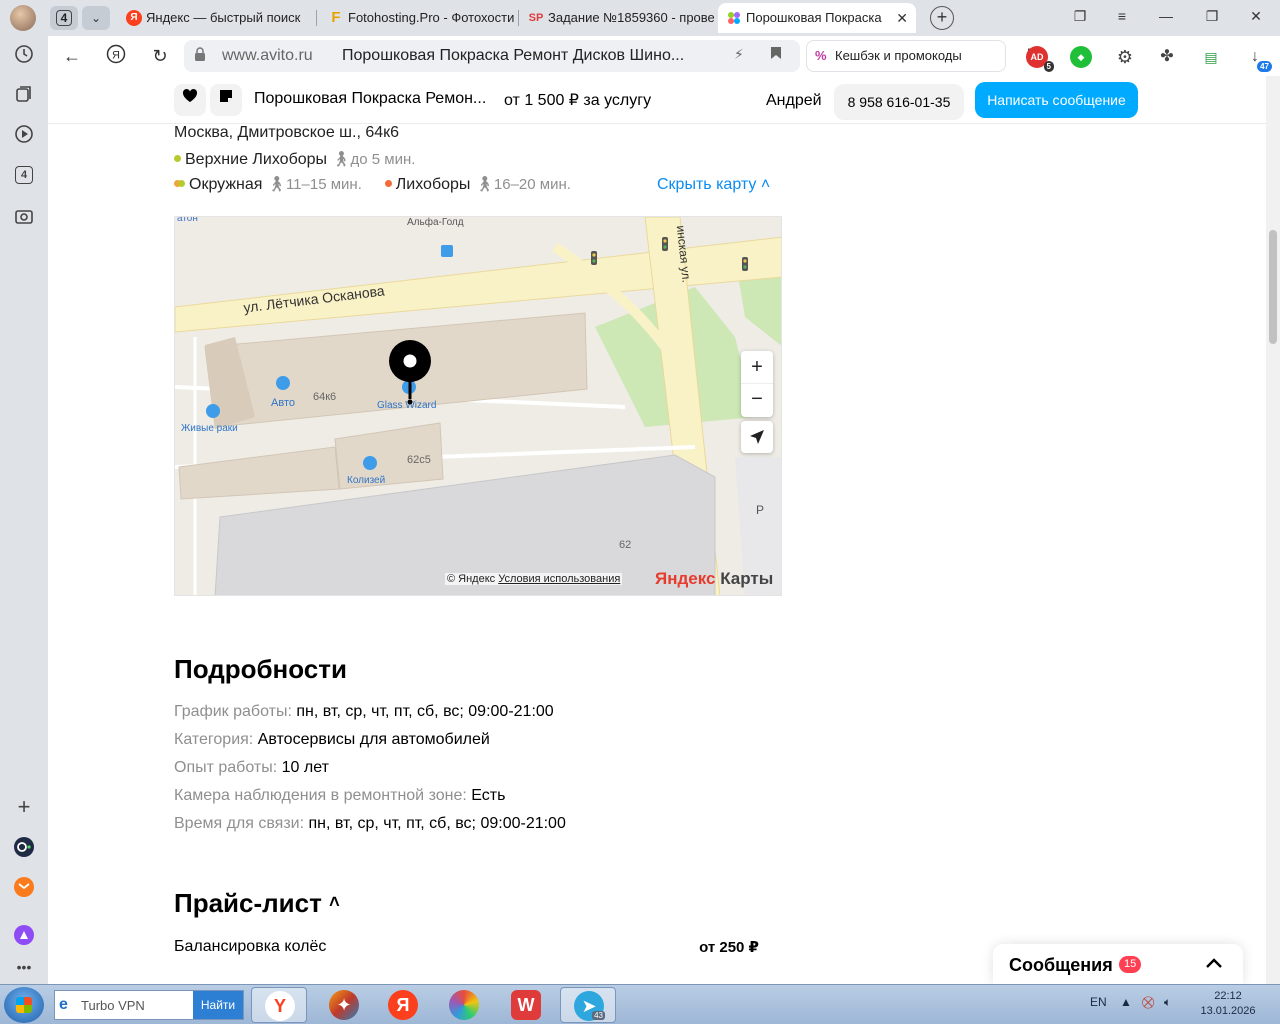 Image resolution: width=1280 pixels, height=1024 pixels. Describe the element at coordinates (559, 579) in the screenshot. I see `map-terms-link: Условия использования` at that location.